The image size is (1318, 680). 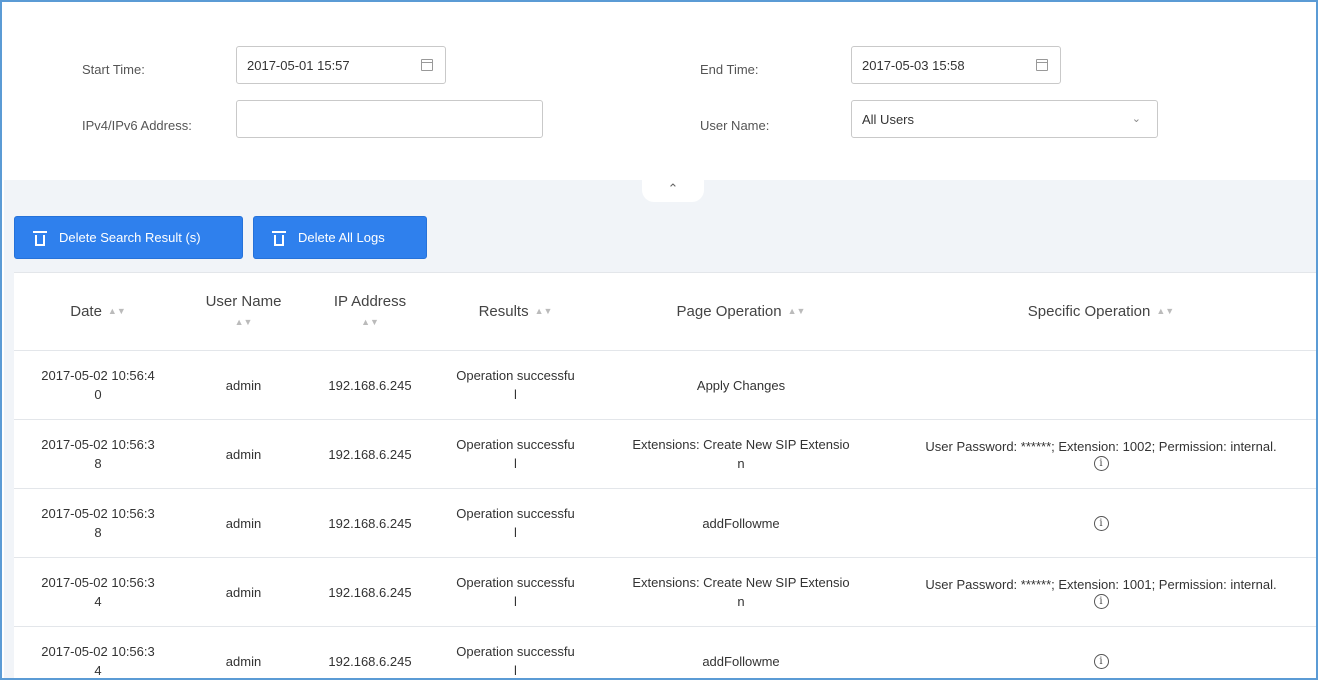 What do you see at coordinates (503, 311) in the screenshot?
I see `column-header-results-label: Results` at bounding box center [503, 311].